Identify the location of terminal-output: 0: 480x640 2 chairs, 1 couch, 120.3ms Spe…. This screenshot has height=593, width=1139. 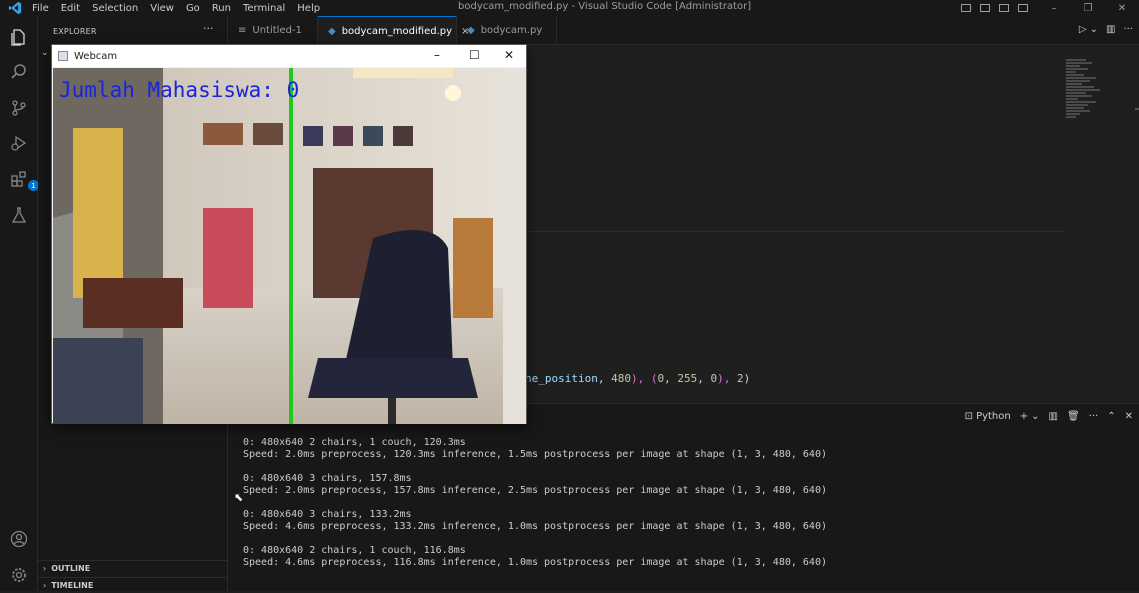
(535, 503).